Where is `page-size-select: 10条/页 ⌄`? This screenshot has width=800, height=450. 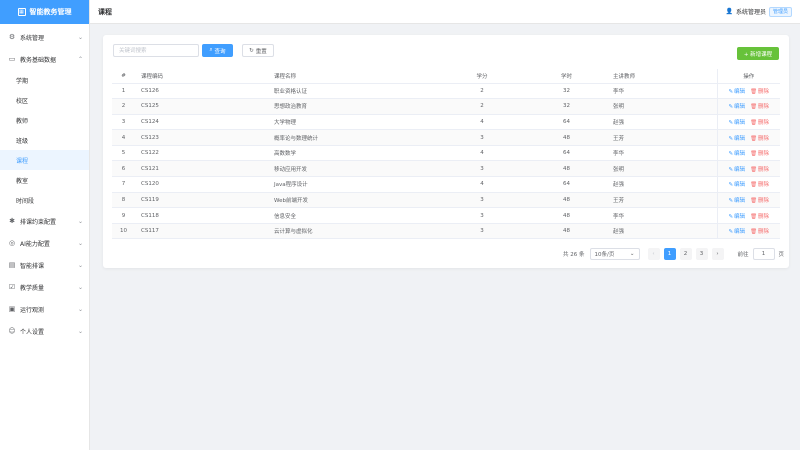 page-size-select: 10条/页 ⌄ is located at coordinates (614, 253).